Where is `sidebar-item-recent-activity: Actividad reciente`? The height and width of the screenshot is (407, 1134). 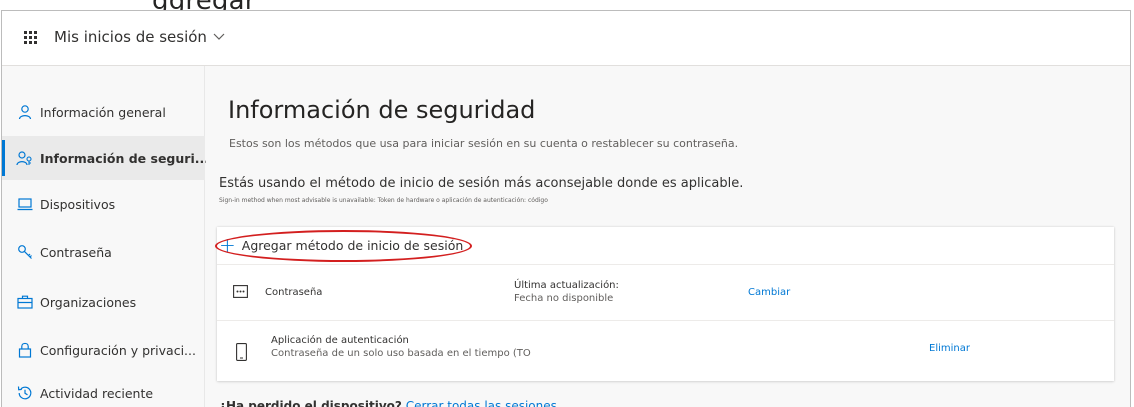 sidebar-item-recent-activity: Actividad reciente is located at coordinates (103, 389).